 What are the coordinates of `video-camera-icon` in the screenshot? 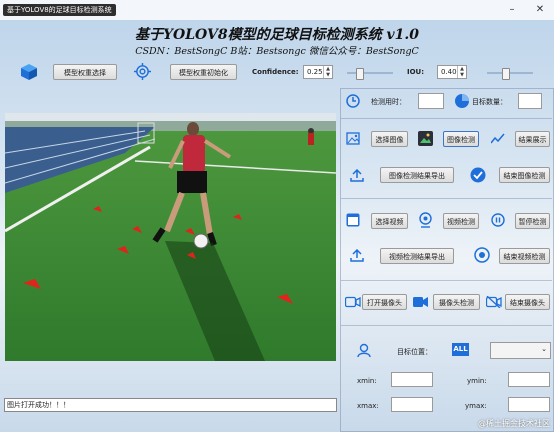 It's located at (420, 302).